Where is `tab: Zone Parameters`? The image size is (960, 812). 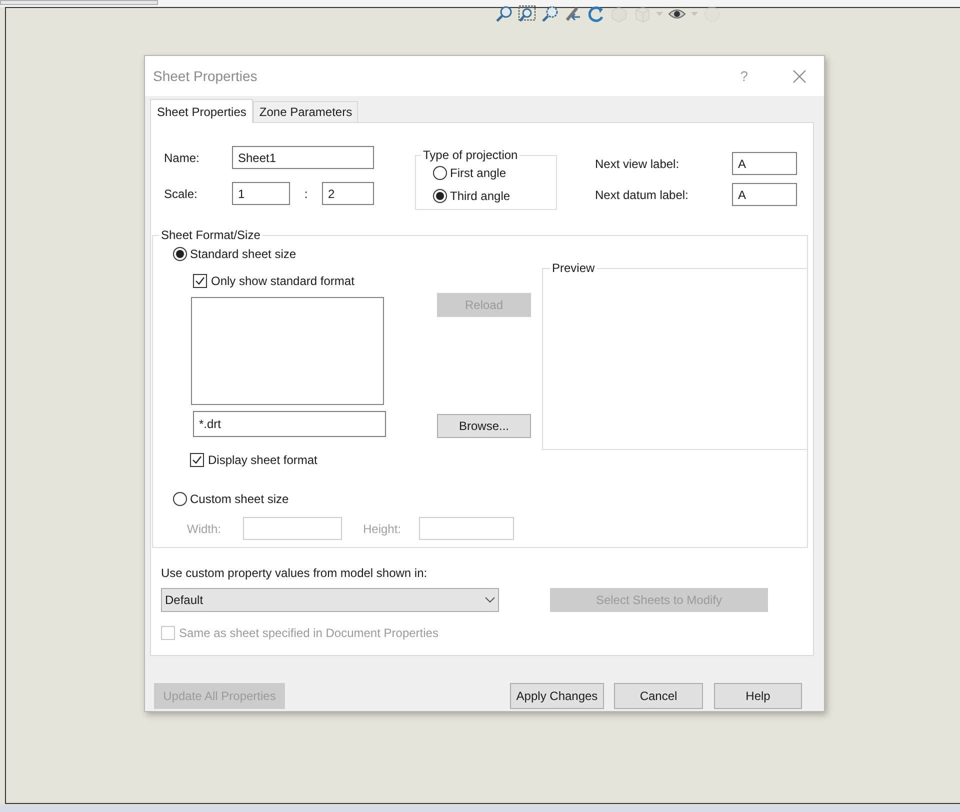
tab: Zone Parameters is located at coordinates (305, 111).